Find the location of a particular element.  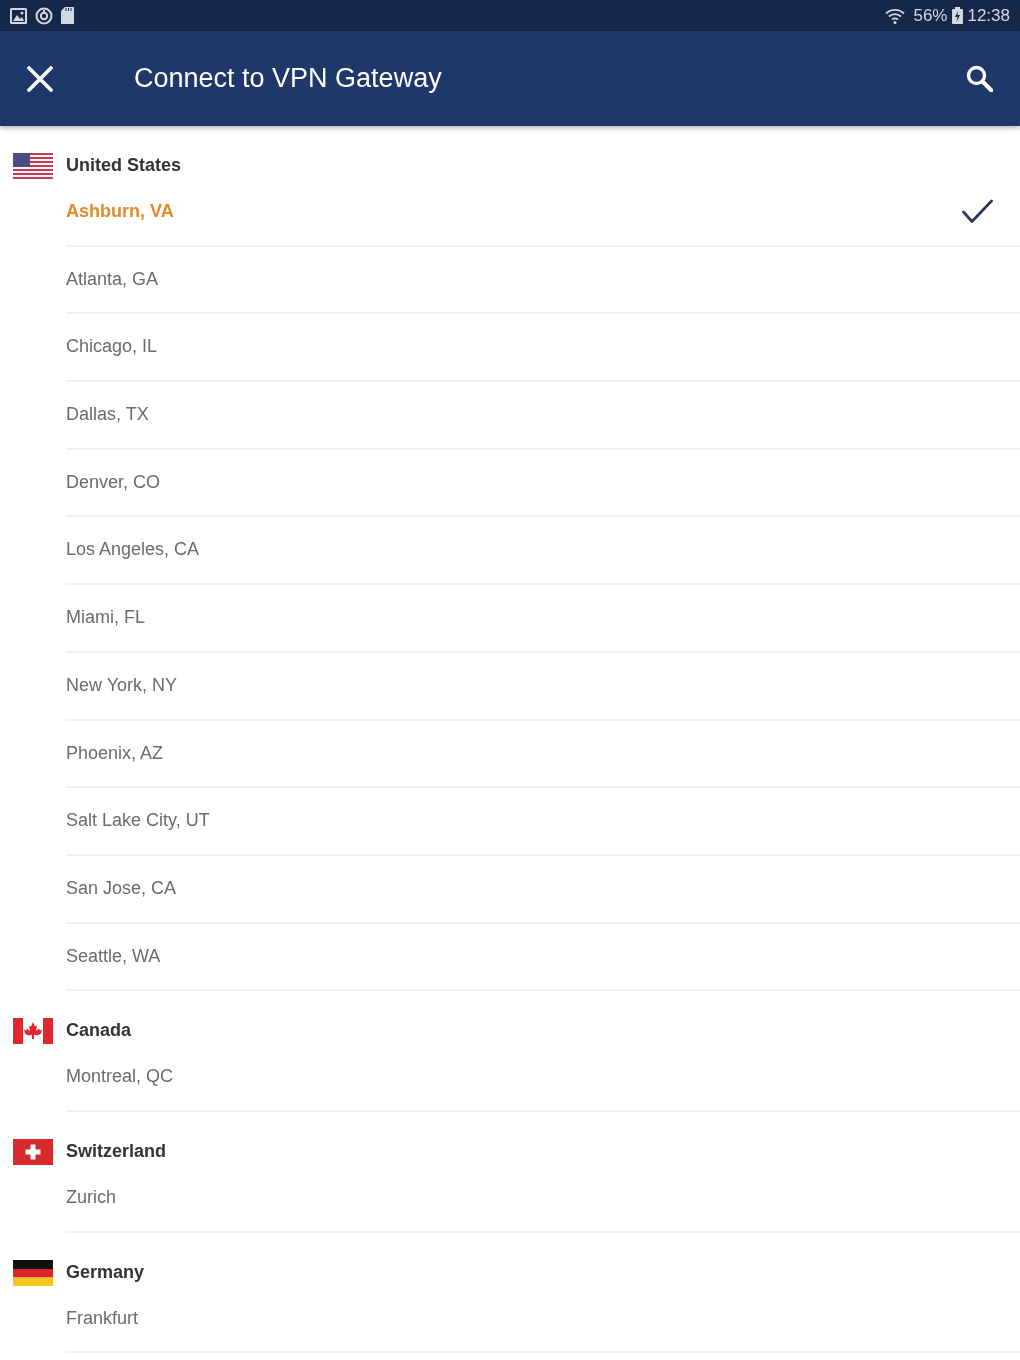

country-name: United States is located at coordinates (124, 166).